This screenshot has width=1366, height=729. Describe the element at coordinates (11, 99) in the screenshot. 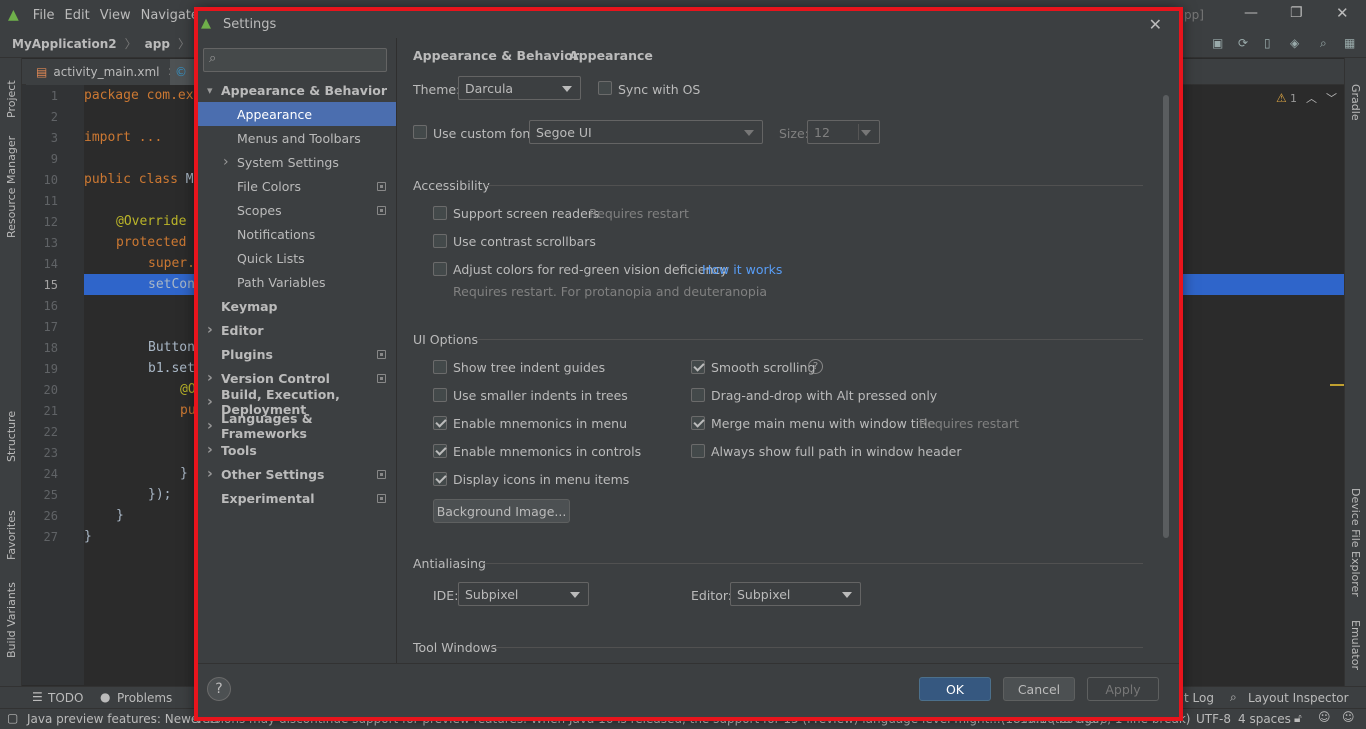

I see `project-tool: Project` at that location.